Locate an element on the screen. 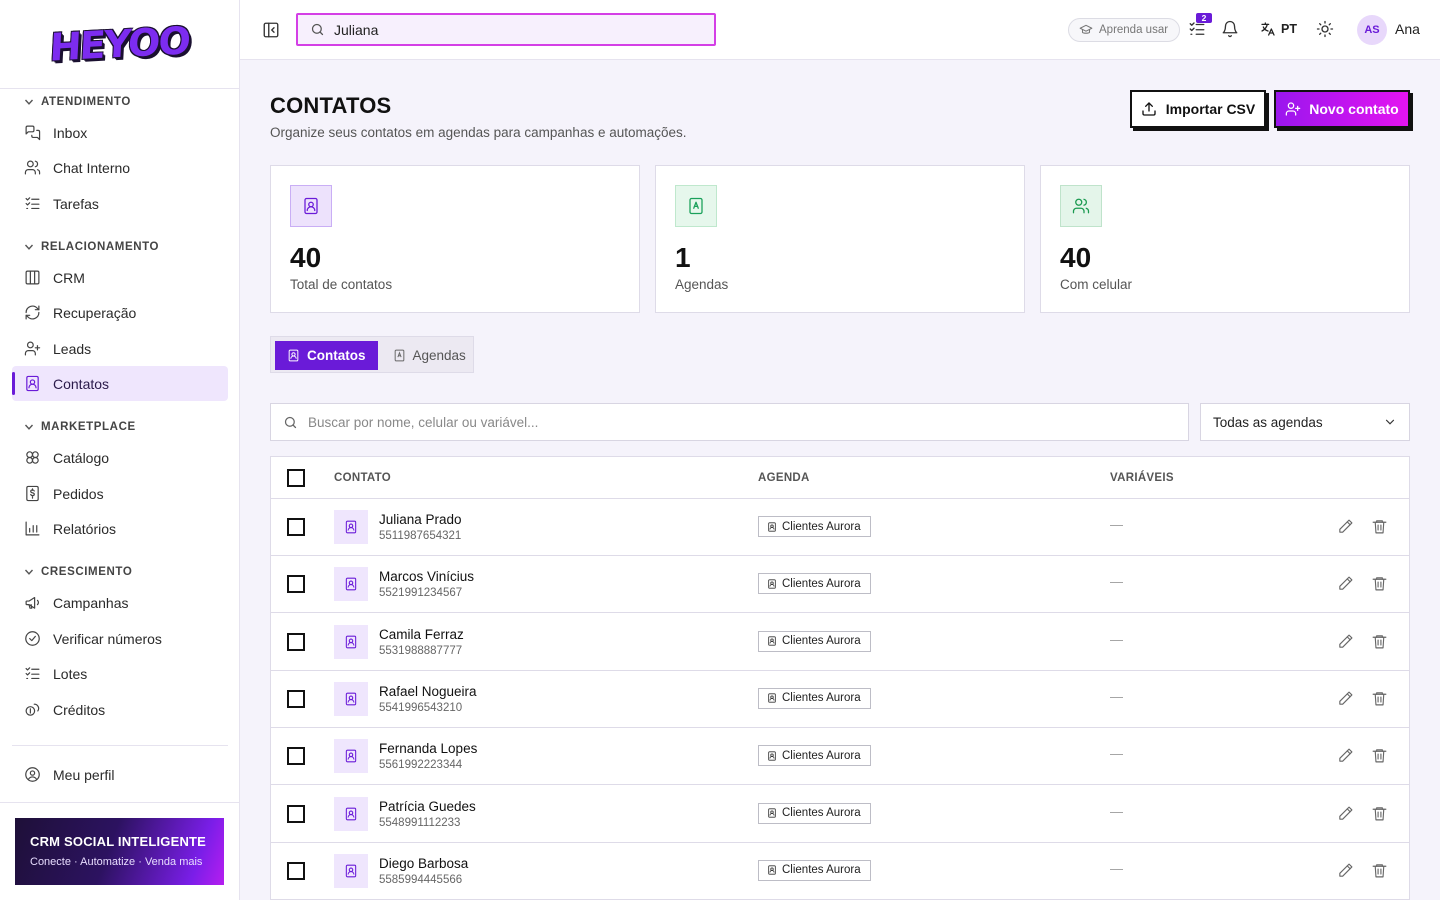  sidebar-item-label: Recuperação is located at coordinates (95, 312).